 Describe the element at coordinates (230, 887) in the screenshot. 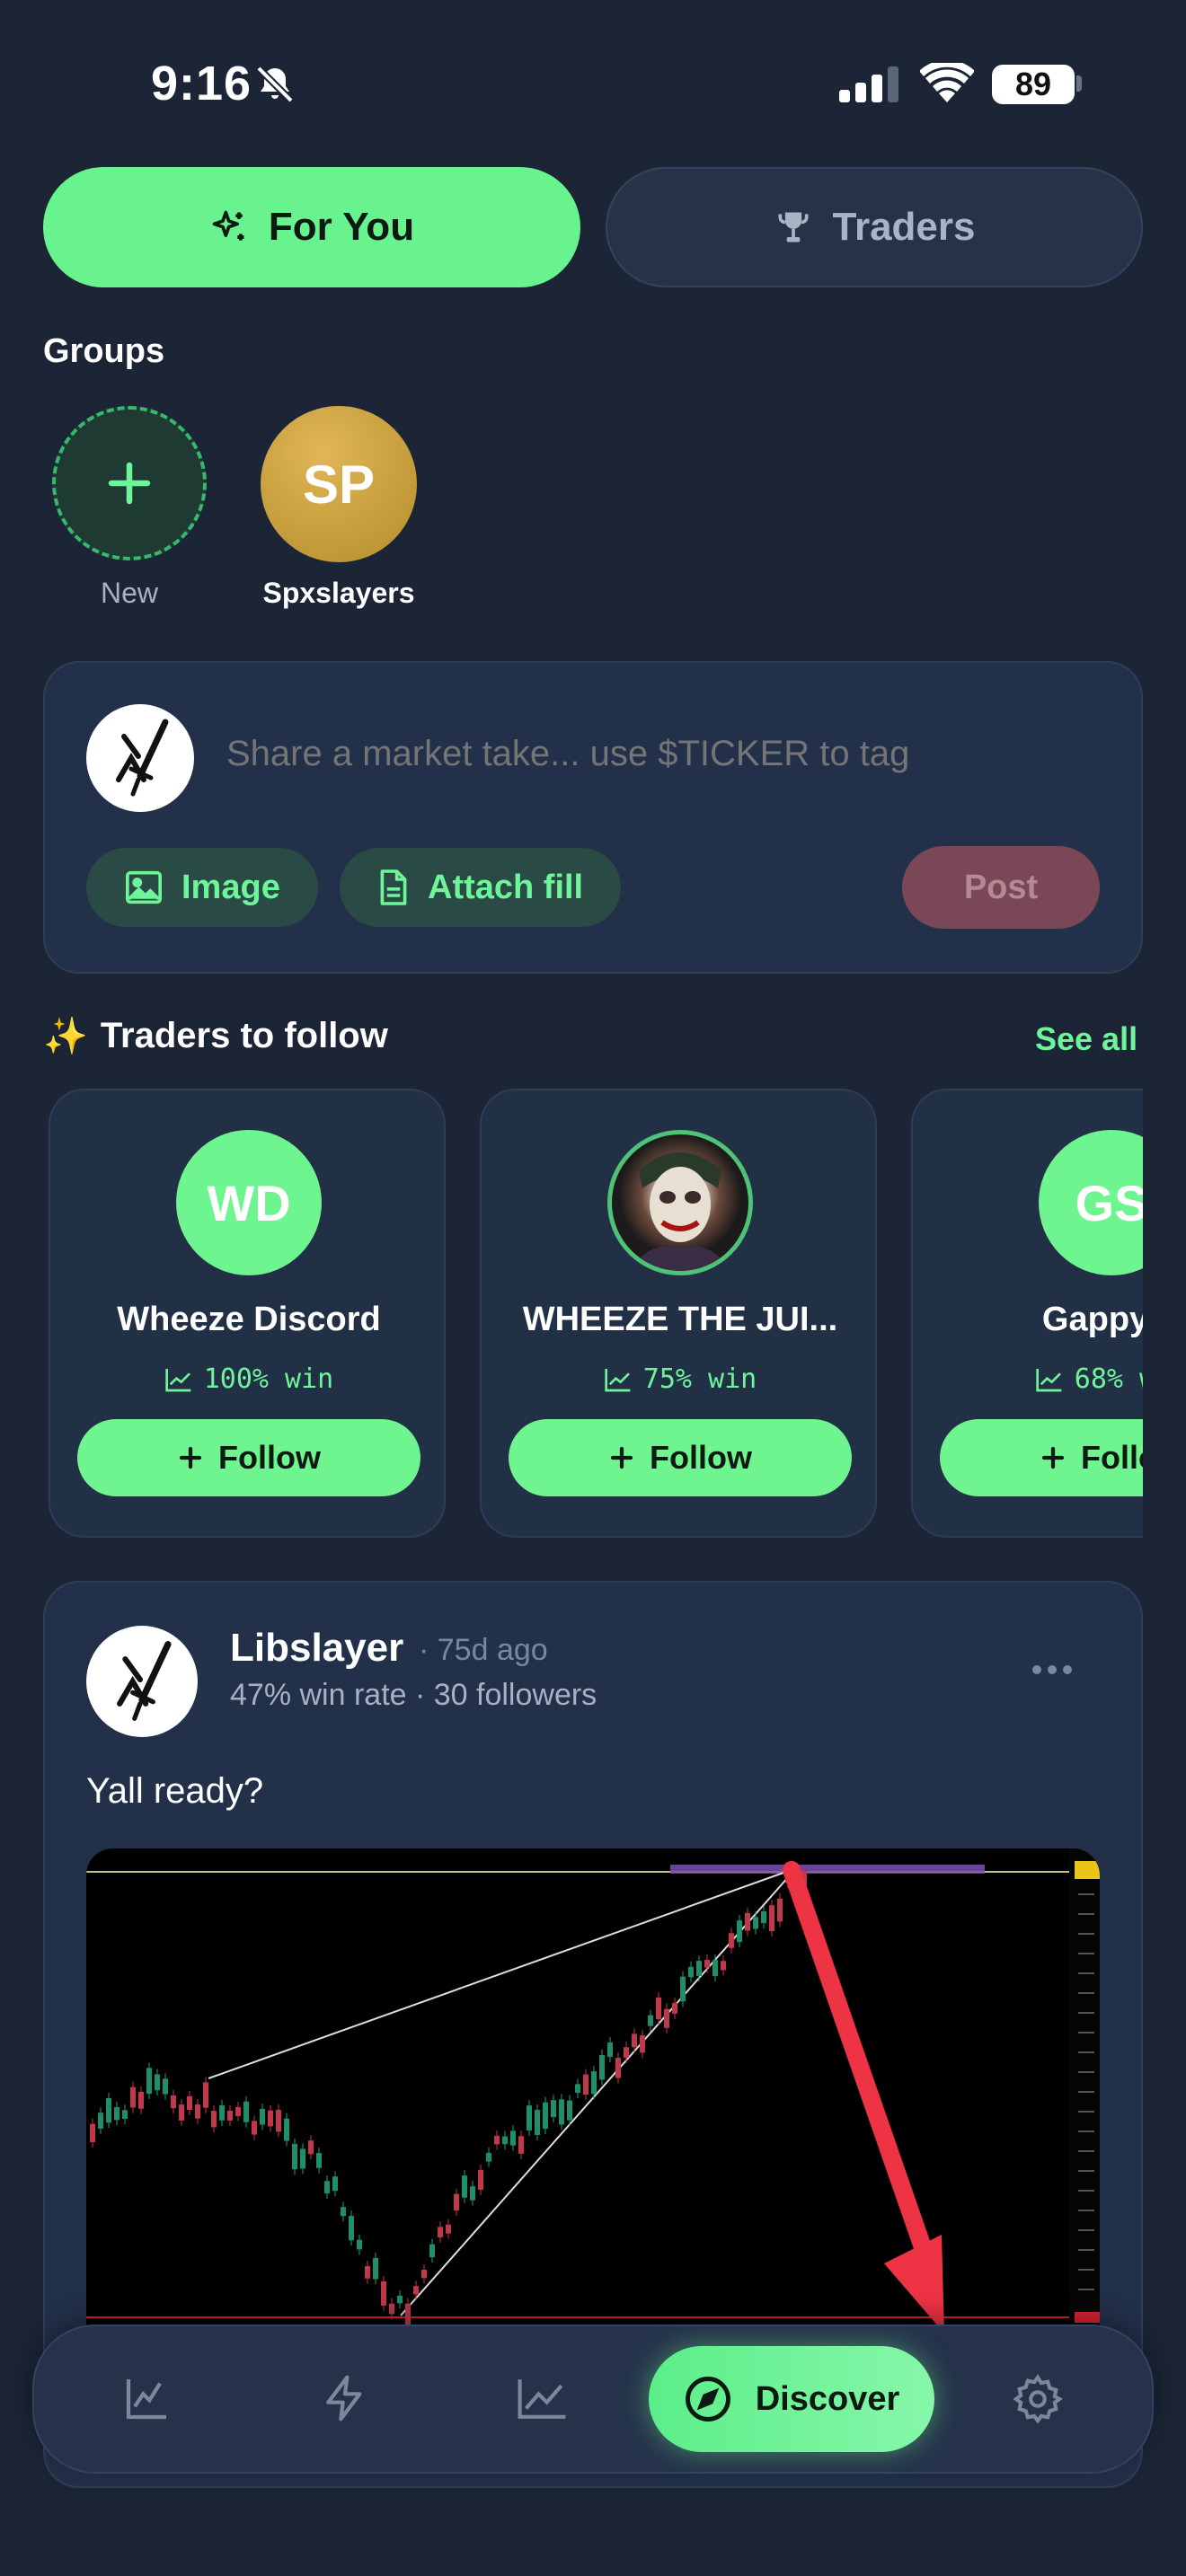

I see `image-label: Image` at that location.